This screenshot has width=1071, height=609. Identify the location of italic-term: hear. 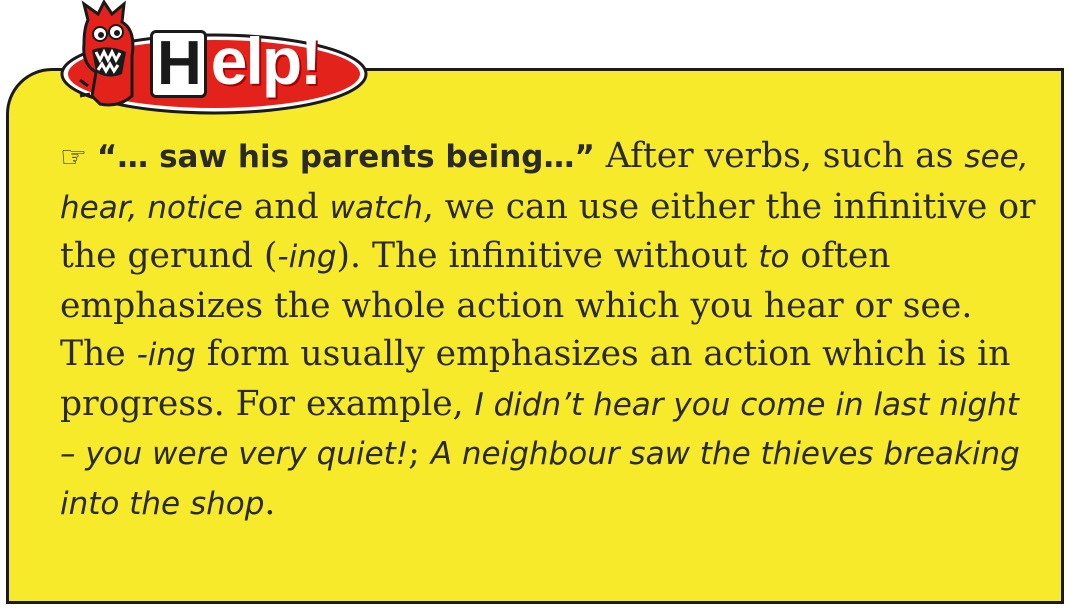
(94, 207).